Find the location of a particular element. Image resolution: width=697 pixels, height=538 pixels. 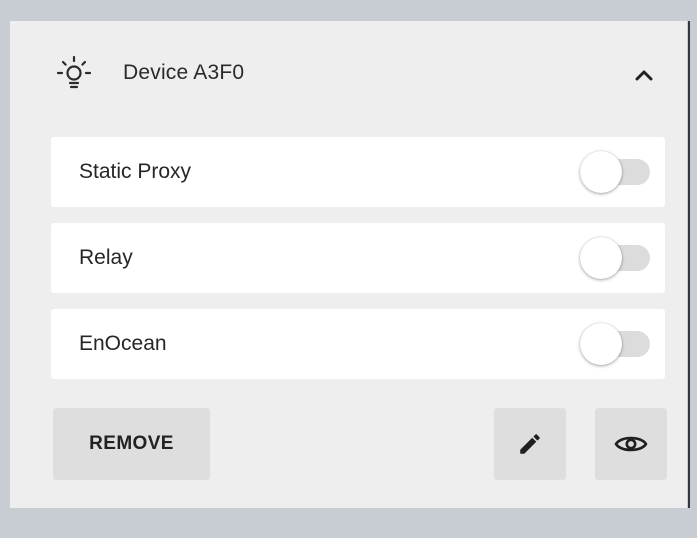

feature-row-relay: Relay is located at coordinates (358, 258).